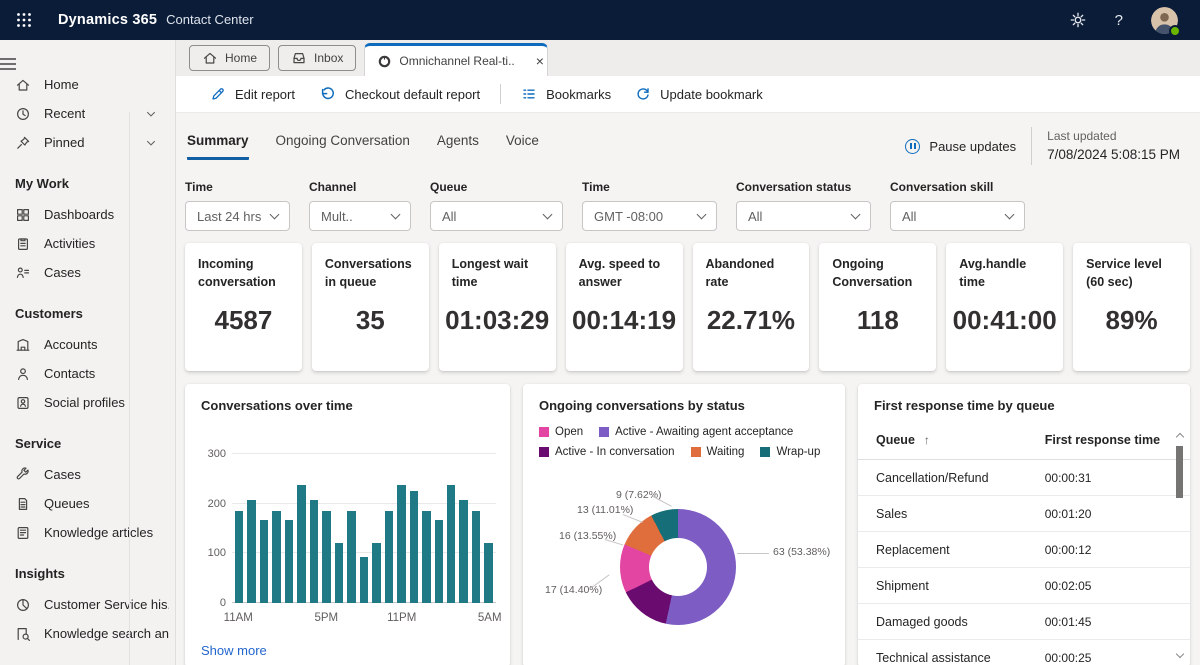 This screenshot has width=1200, height=665. What do you see at coordinates (87, 633) in the screenshot?
I see `sidebar-item-knowledge-search-an: Knowledge search an..` at bounding box center [87, 633].